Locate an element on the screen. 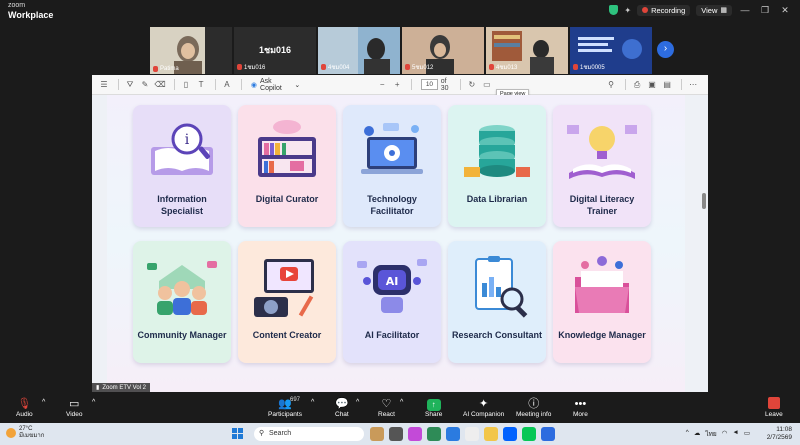 The image size is (800, 445). edge-icon is located at coordinates (434, 434).